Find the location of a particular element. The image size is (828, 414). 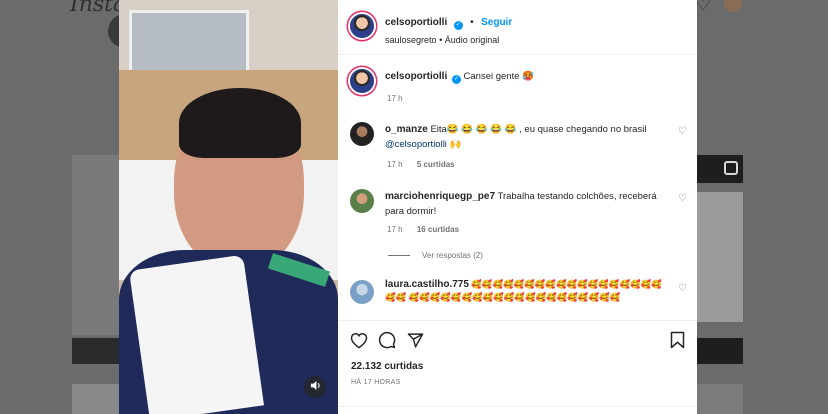

speaker-icon is located at coordinates (315, 387).